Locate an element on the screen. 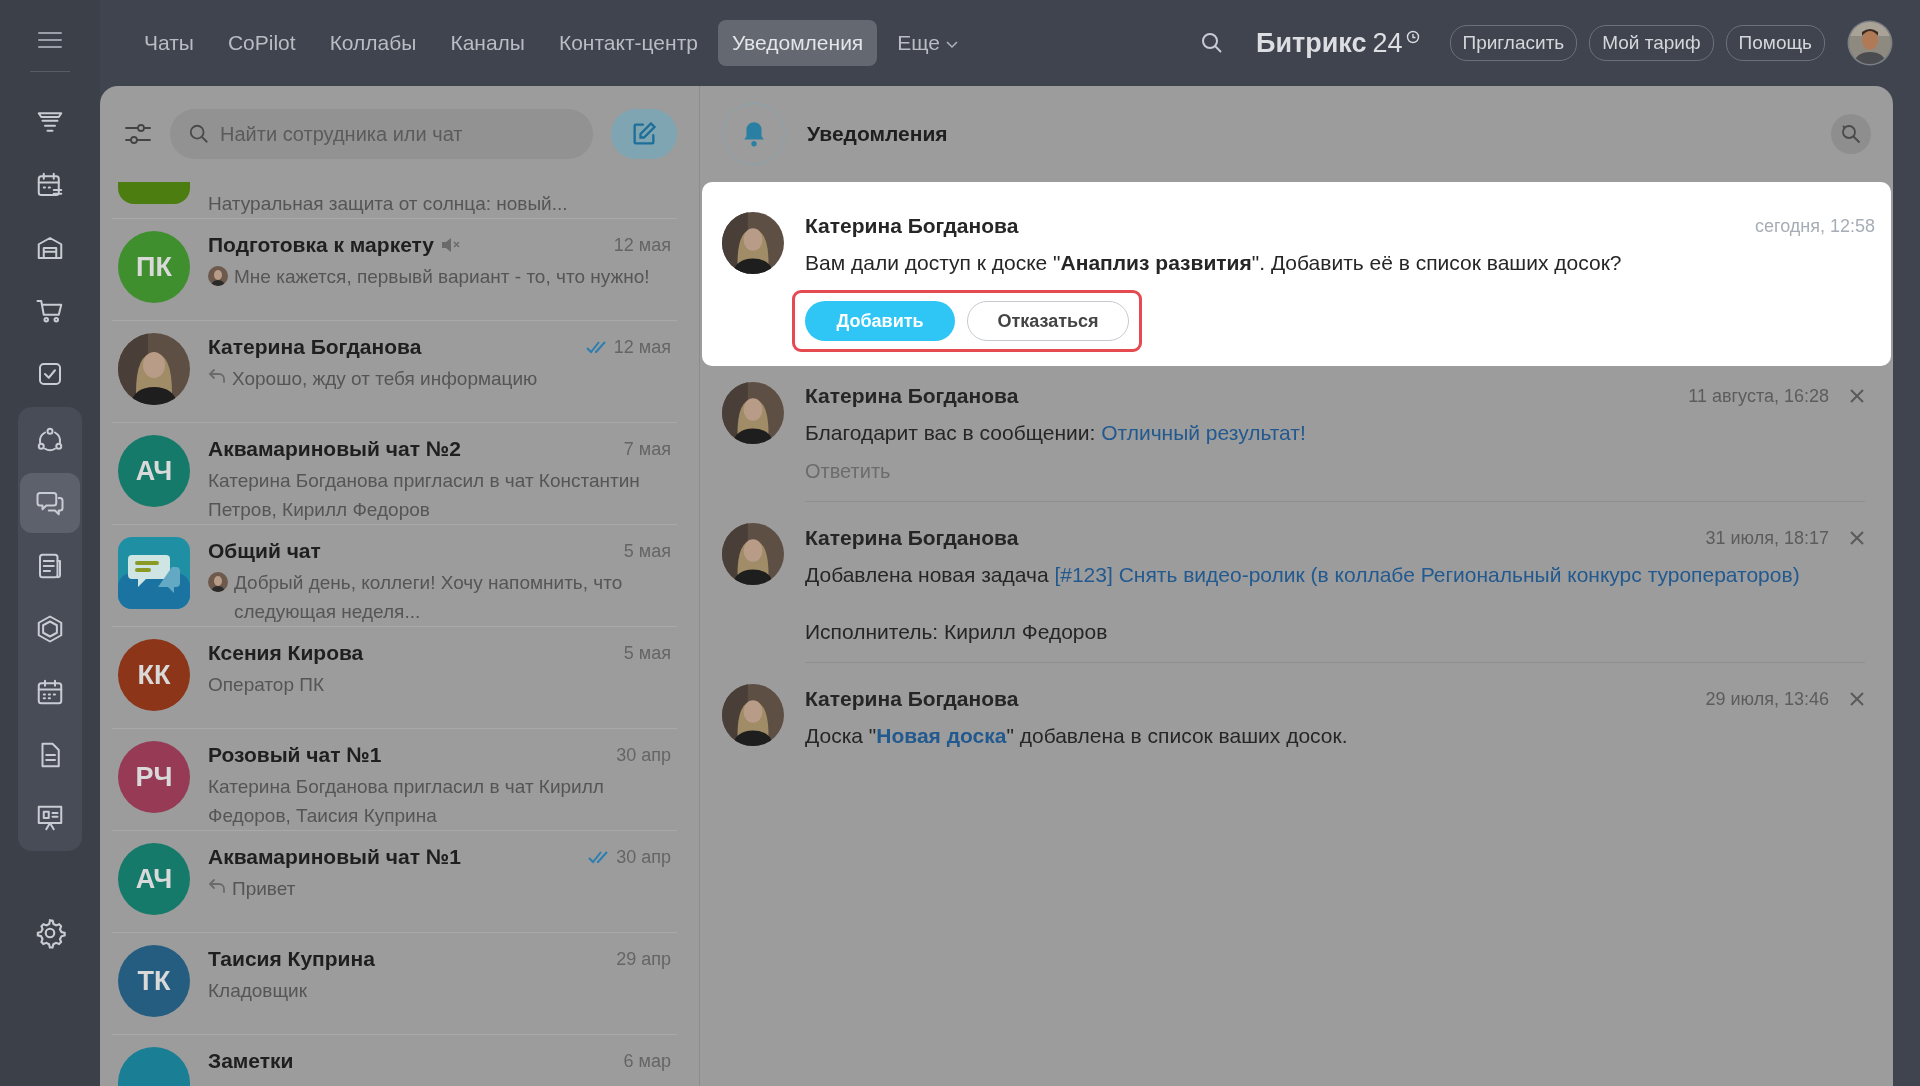 The width and height of the screenshot is (1920, 1086). nav-tab: Чаты is located at coordinates (169, 43).